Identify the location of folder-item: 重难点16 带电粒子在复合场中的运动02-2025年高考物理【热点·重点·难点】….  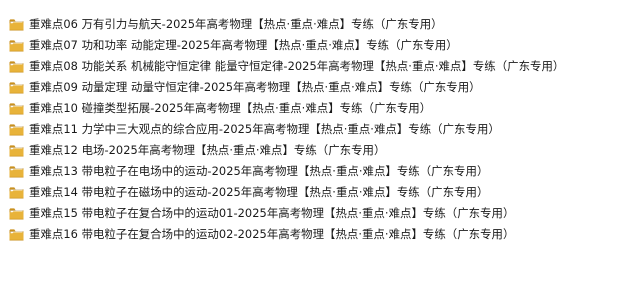
(314, 234).